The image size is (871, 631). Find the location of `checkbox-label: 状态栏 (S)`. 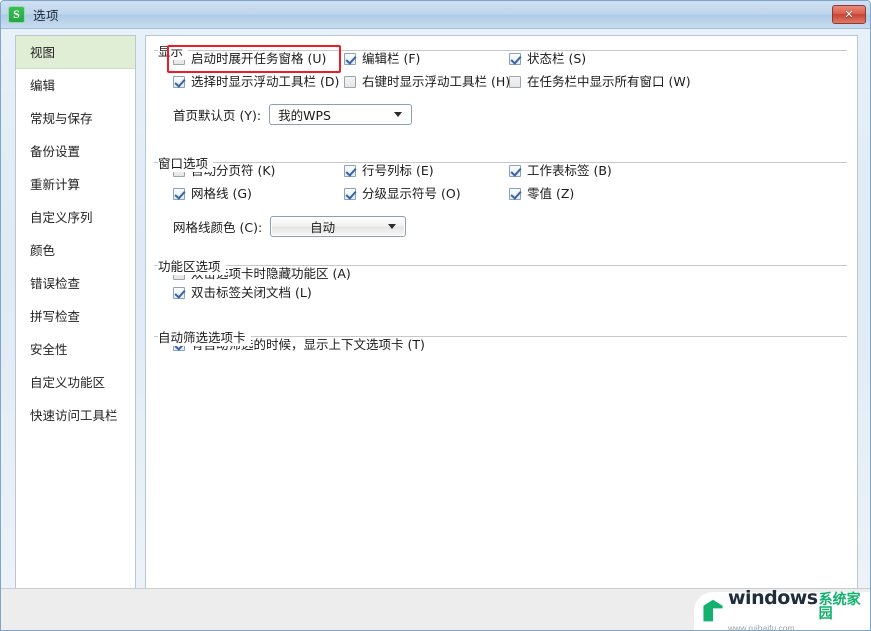

checkbox-label: 状态栏 (S) is located at coordinates (557, 58).